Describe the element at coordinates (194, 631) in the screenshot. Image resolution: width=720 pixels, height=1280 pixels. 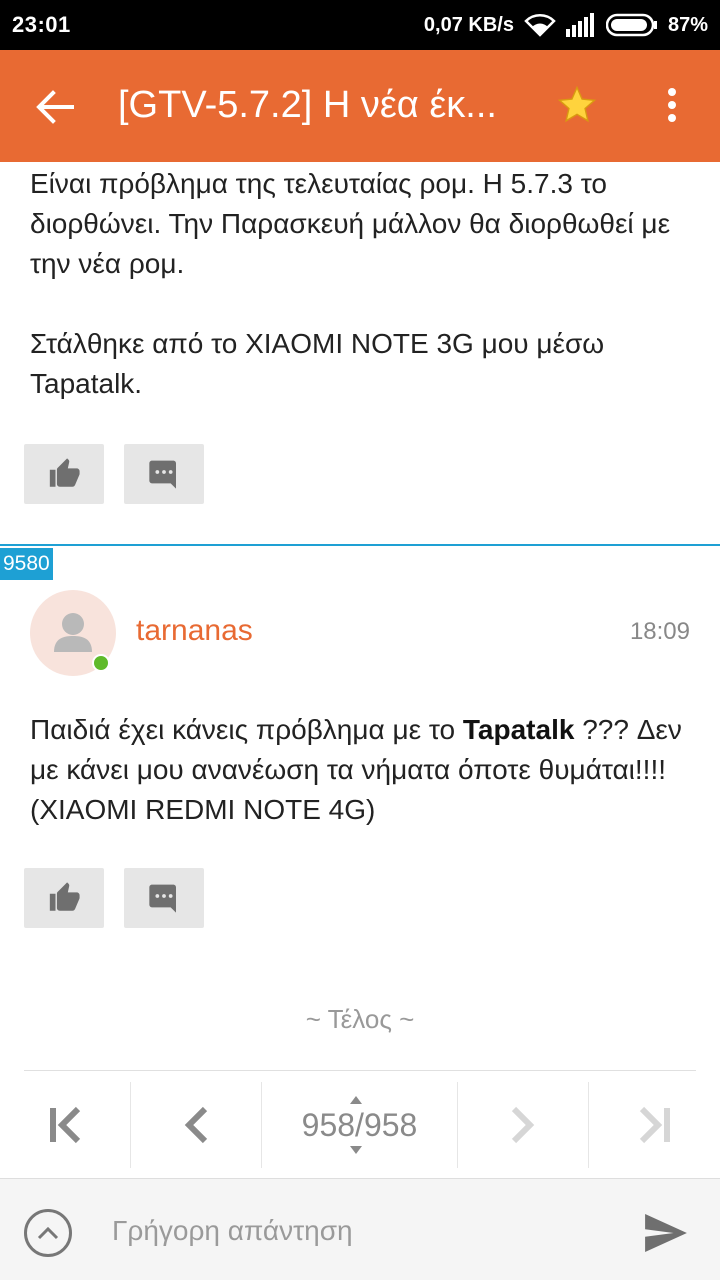
I see `post-author: tarnanas` at that location.